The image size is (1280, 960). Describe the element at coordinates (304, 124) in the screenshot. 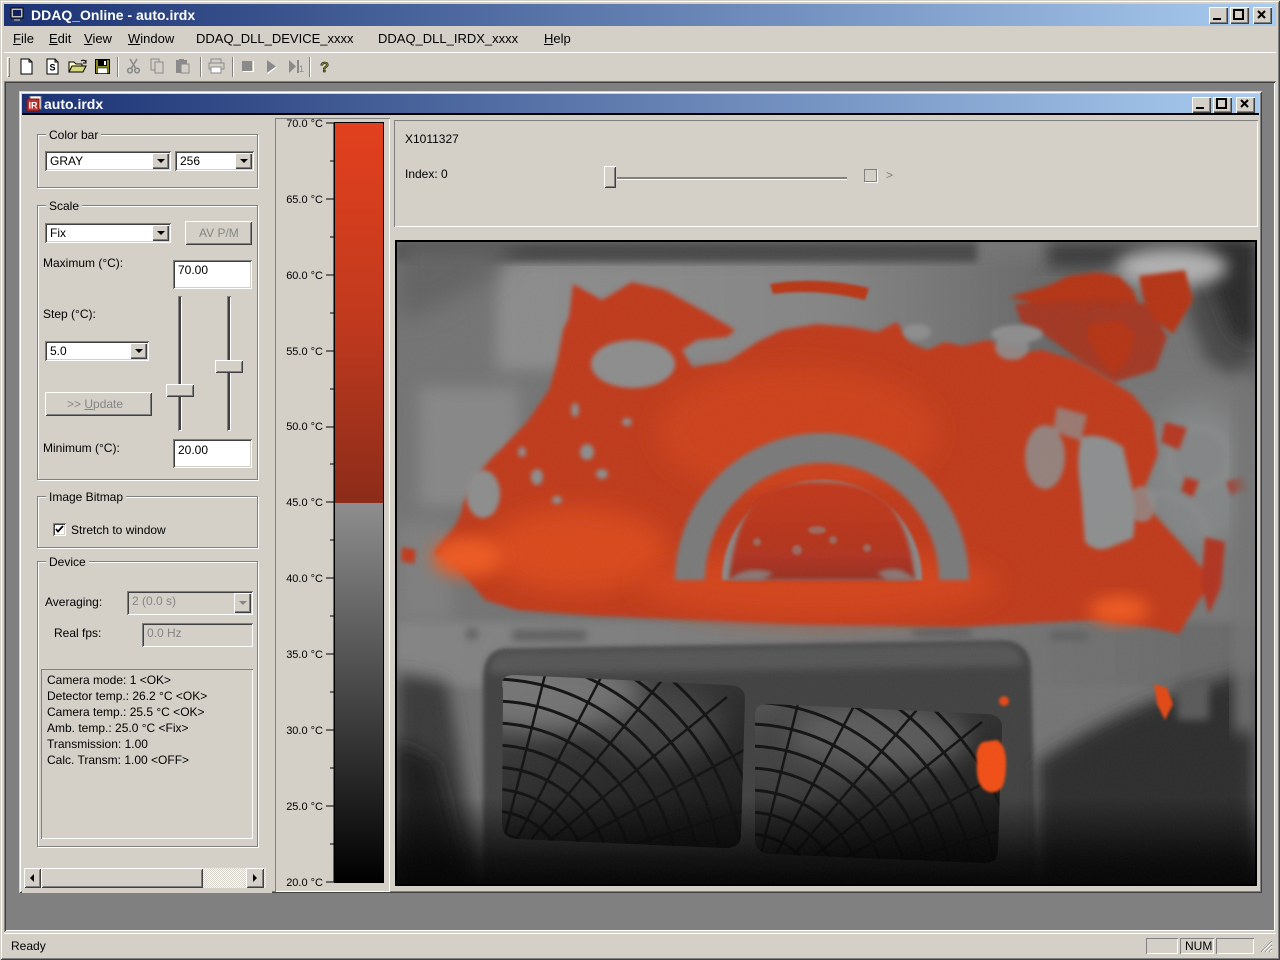

I see `svg-text: 70.0 °C` at that location.